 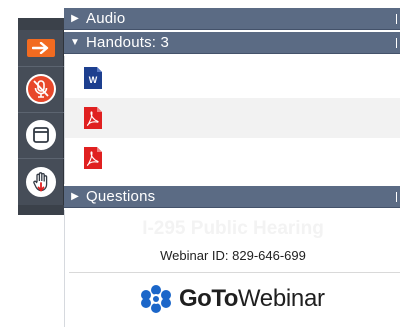 I want to click on collapse-panel-button, so click(x=41, y=48).